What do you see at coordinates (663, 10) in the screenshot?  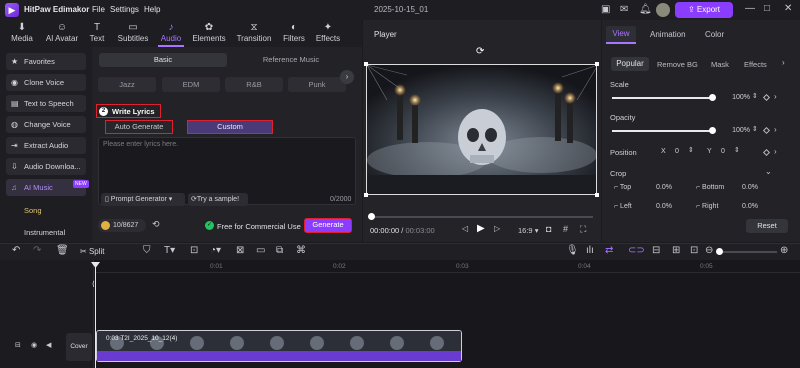 I see `avatar` at bounding box center [663, 10].